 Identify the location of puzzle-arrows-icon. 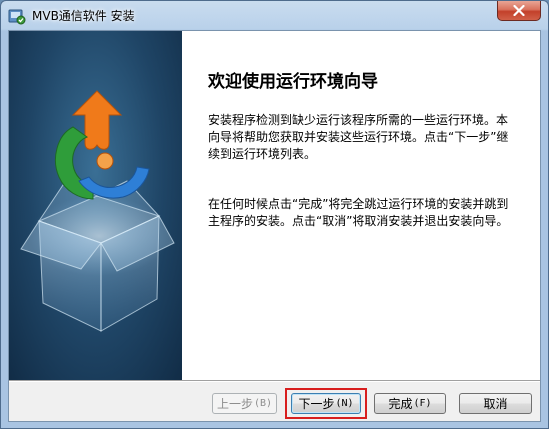
(102, 145).